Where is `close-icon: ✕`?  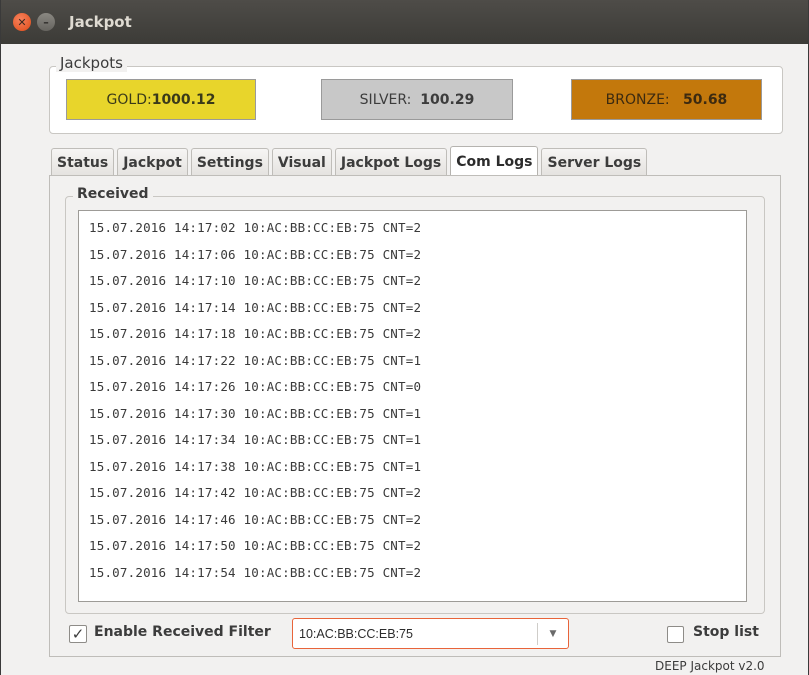
close-icon: ✕ is located at coordinates (22, 22).